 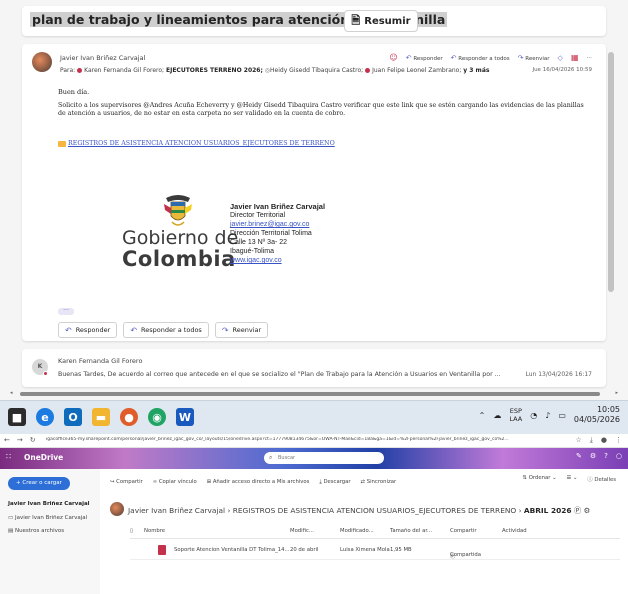 I want to click on reply-action: ↶ Responder, so click(x=424, y=58).